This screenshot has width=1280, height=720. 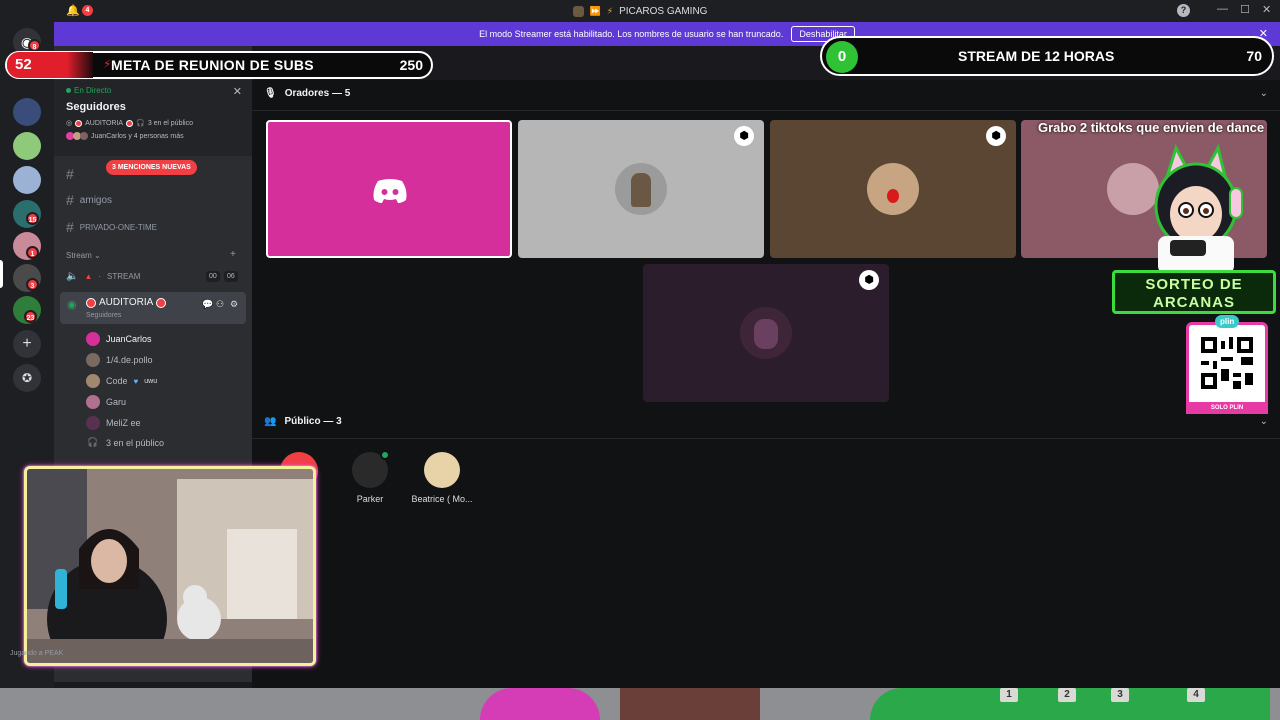 What do you see at coordinates (104, 123) in the screenshot?
I see `stage-host: AUDITORIA` at bounding box center [104, 123].